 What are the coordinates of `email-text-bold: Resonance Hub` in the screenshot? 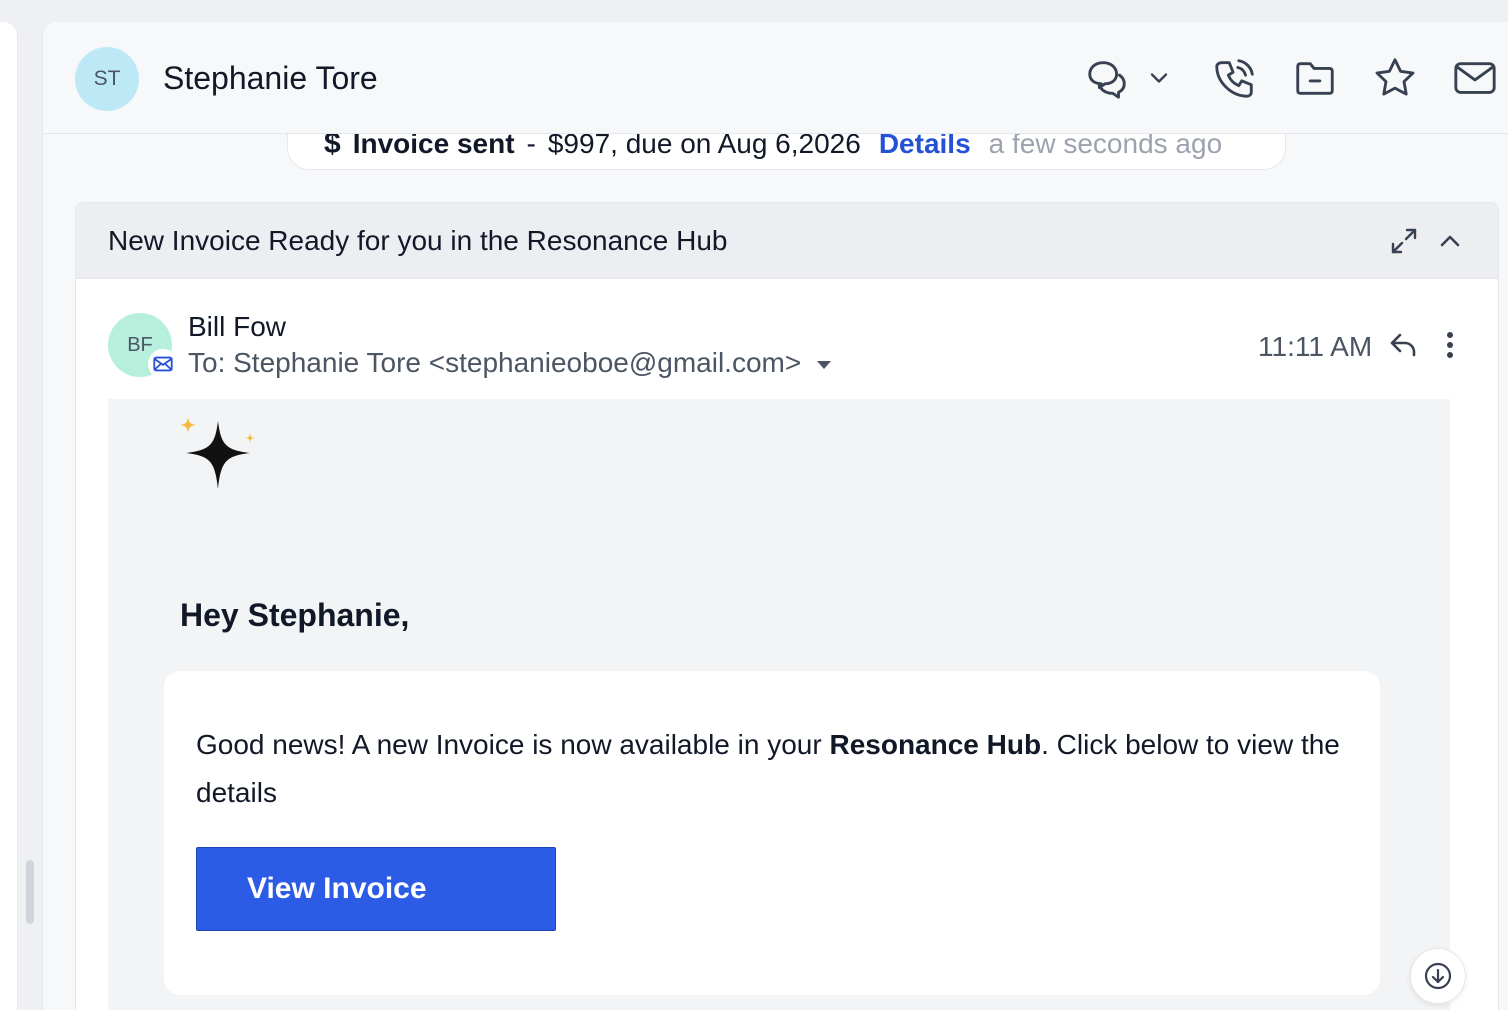 It's located at (935, 744).